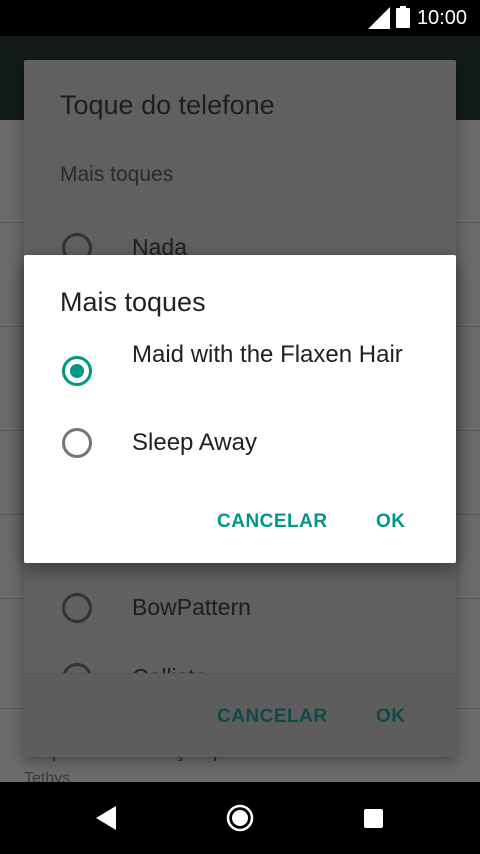  I want to click on signal-icon, so click(379, 18).